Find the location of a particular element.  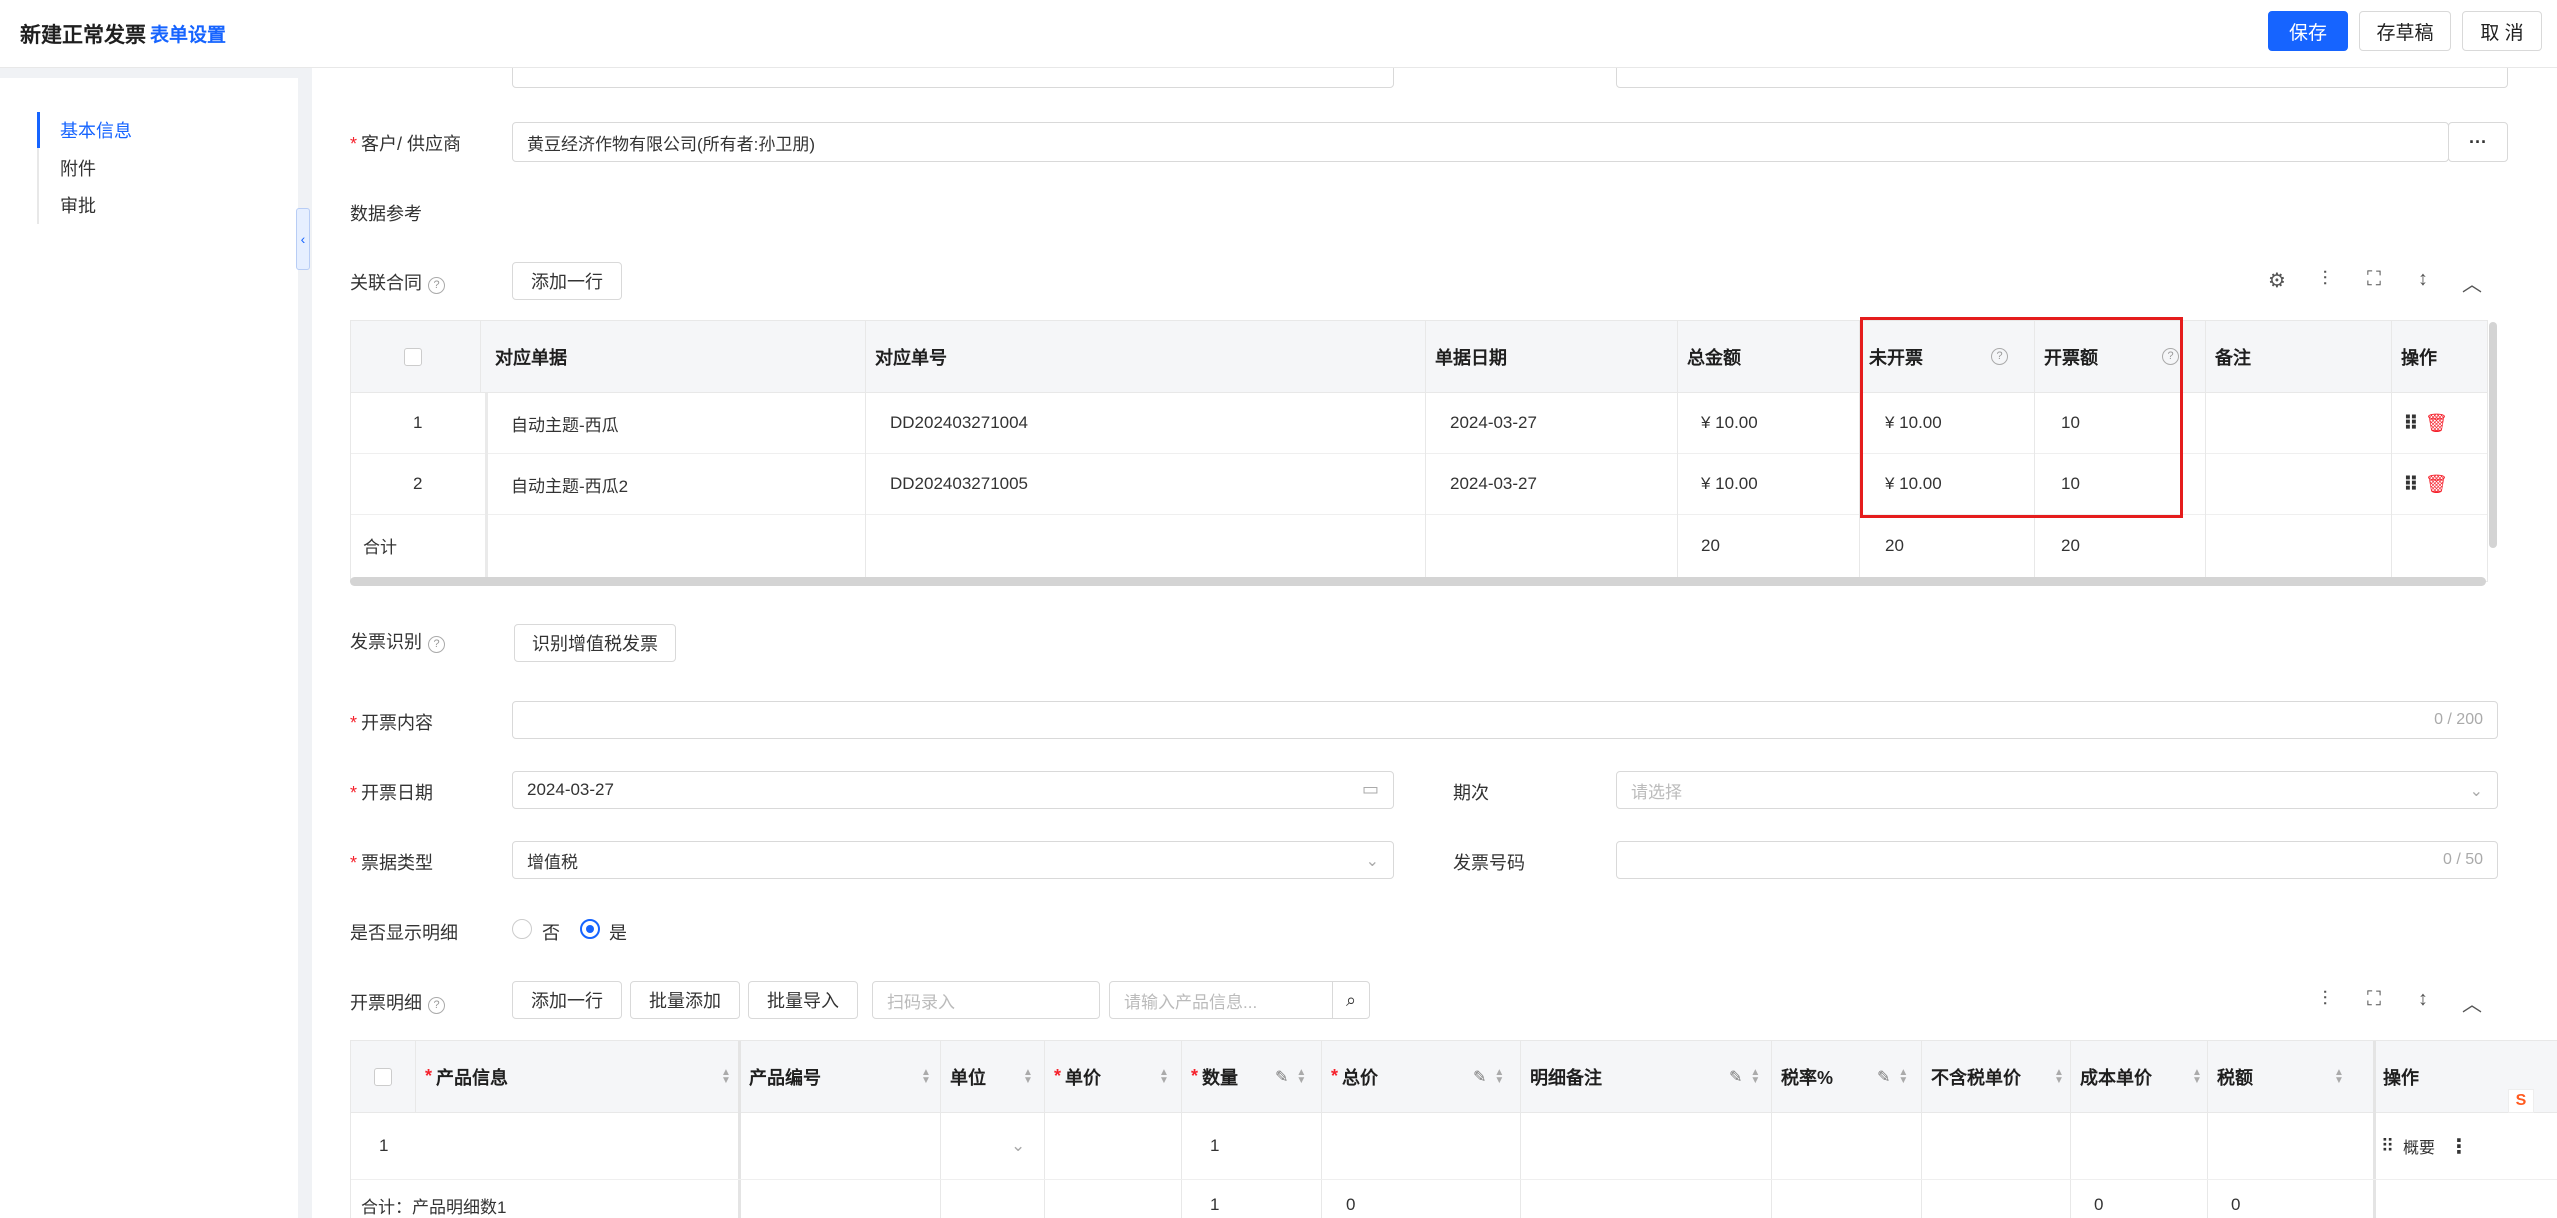

type-select: 增值税 ⌄ is located at coordinates (953, 860).